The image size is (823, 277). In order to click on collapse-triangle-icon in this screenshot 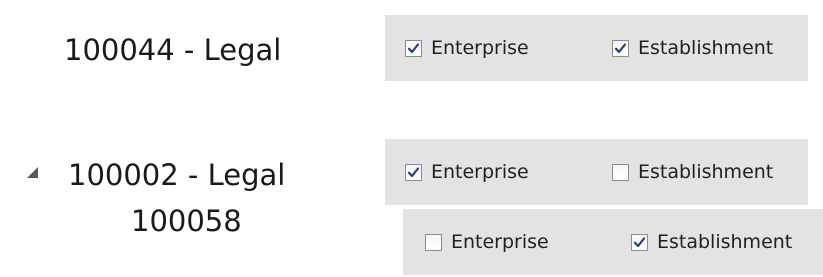, I will do `click(32, 172)`.